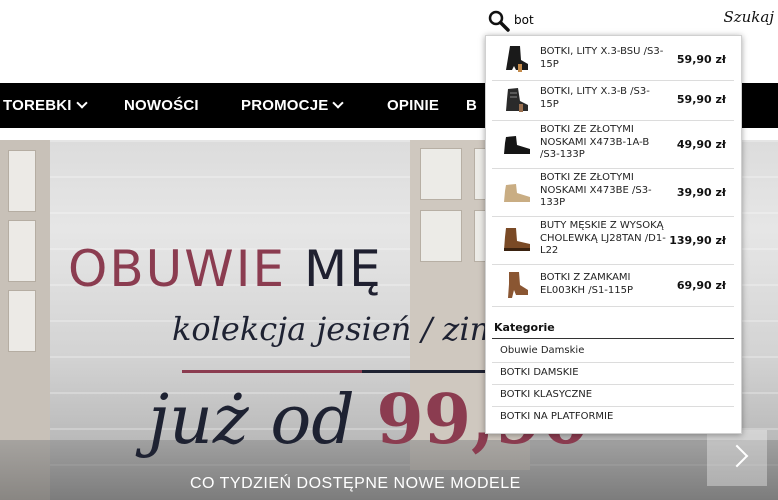  What do you see at coordinates (343, 269) in the screenshot?
I see `hero-title-part2: MĘ` at bounding box center [343, 269].